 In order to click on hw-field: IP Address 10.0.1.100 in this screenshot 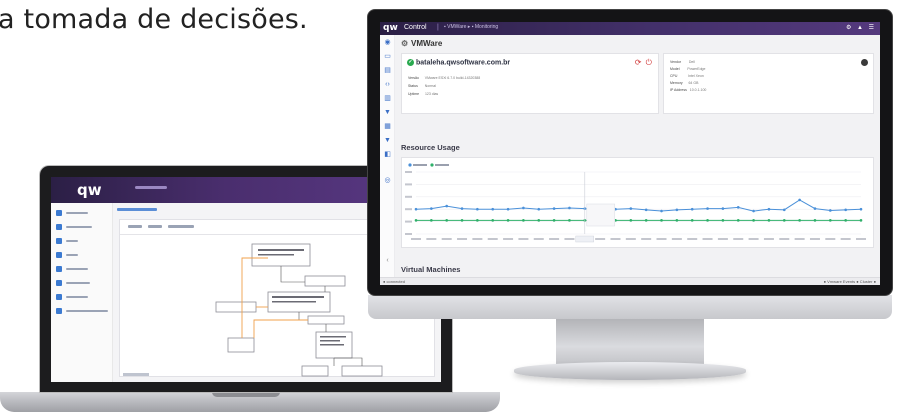, I will do `click(688, 90)`.